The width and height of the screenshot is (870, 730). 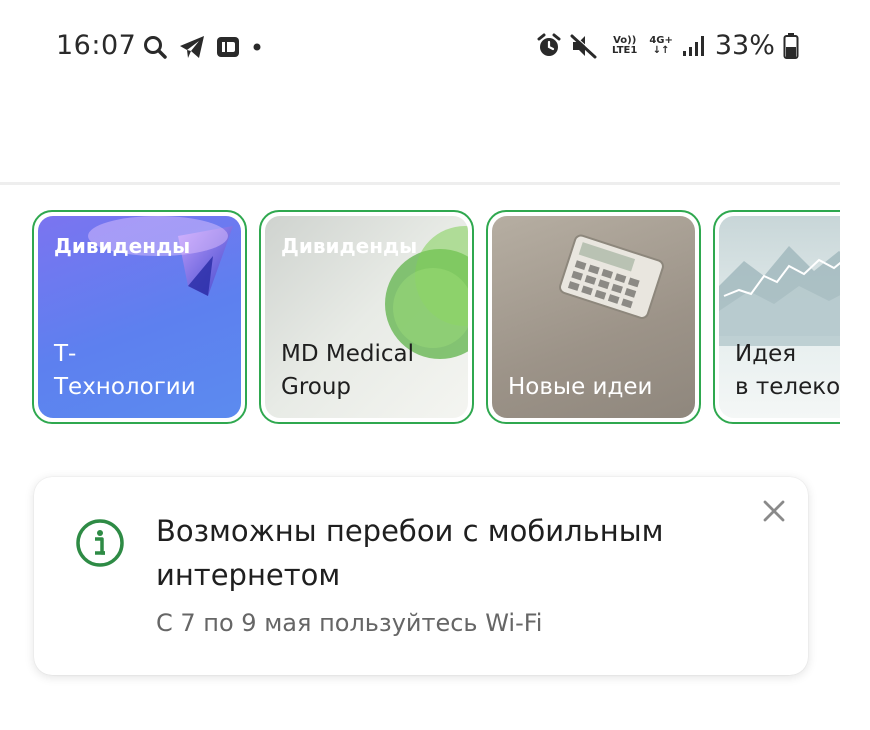 I want to click on volte-bottom-label: LTE1, so click(x=625, y=50).